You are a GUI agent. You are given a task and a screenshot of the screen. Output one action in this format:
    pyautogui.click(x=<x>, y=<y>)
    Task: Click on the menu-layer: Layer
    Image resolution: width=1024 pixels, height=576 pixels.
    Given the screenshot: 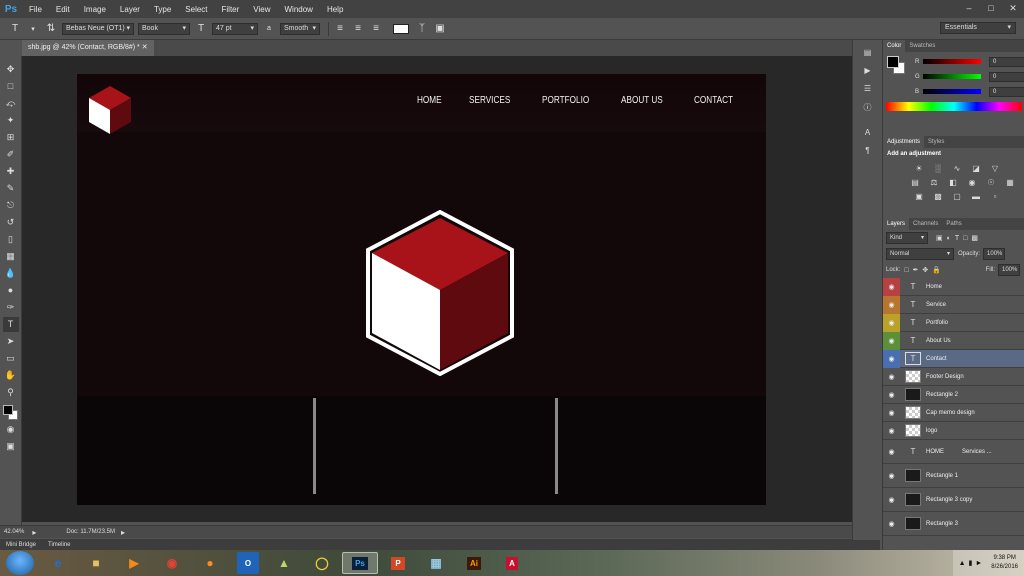 What is the action you would take?
    pyautogui.click(x=130, y=9)
    